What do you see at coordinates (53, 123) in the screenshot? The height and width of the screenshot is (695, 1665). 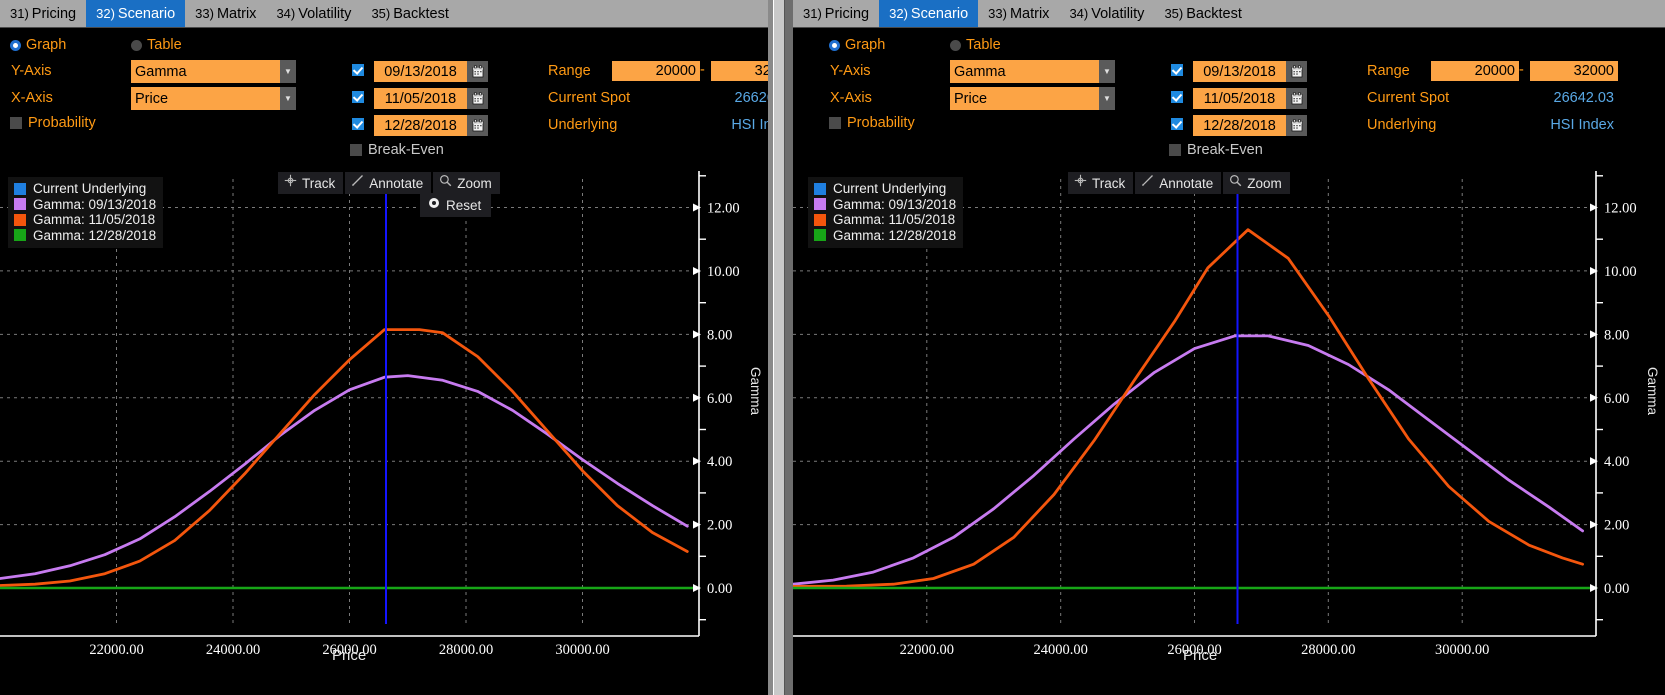 I see `left-probability-checkbox: Probability` at bounding box center [53, 123].